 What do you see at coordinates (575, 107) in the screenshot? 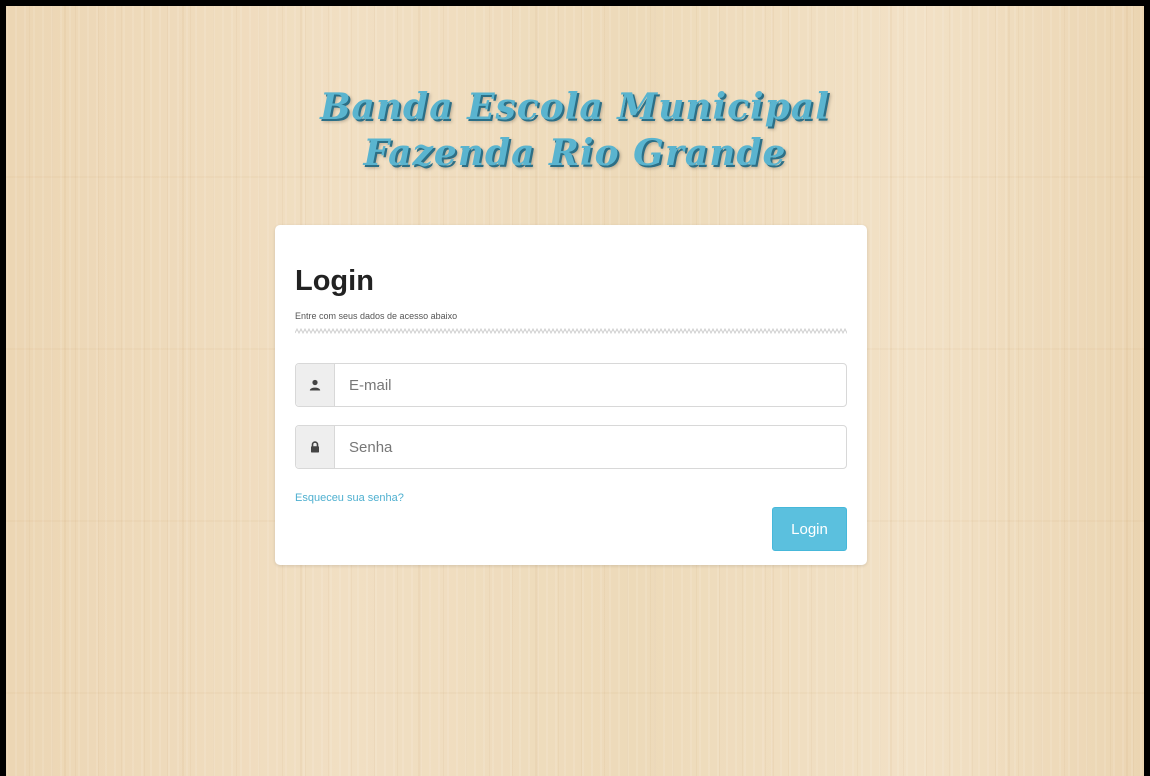
I see `title-line-1: Banda Escola Municipal` at bounding box center [575, 107].